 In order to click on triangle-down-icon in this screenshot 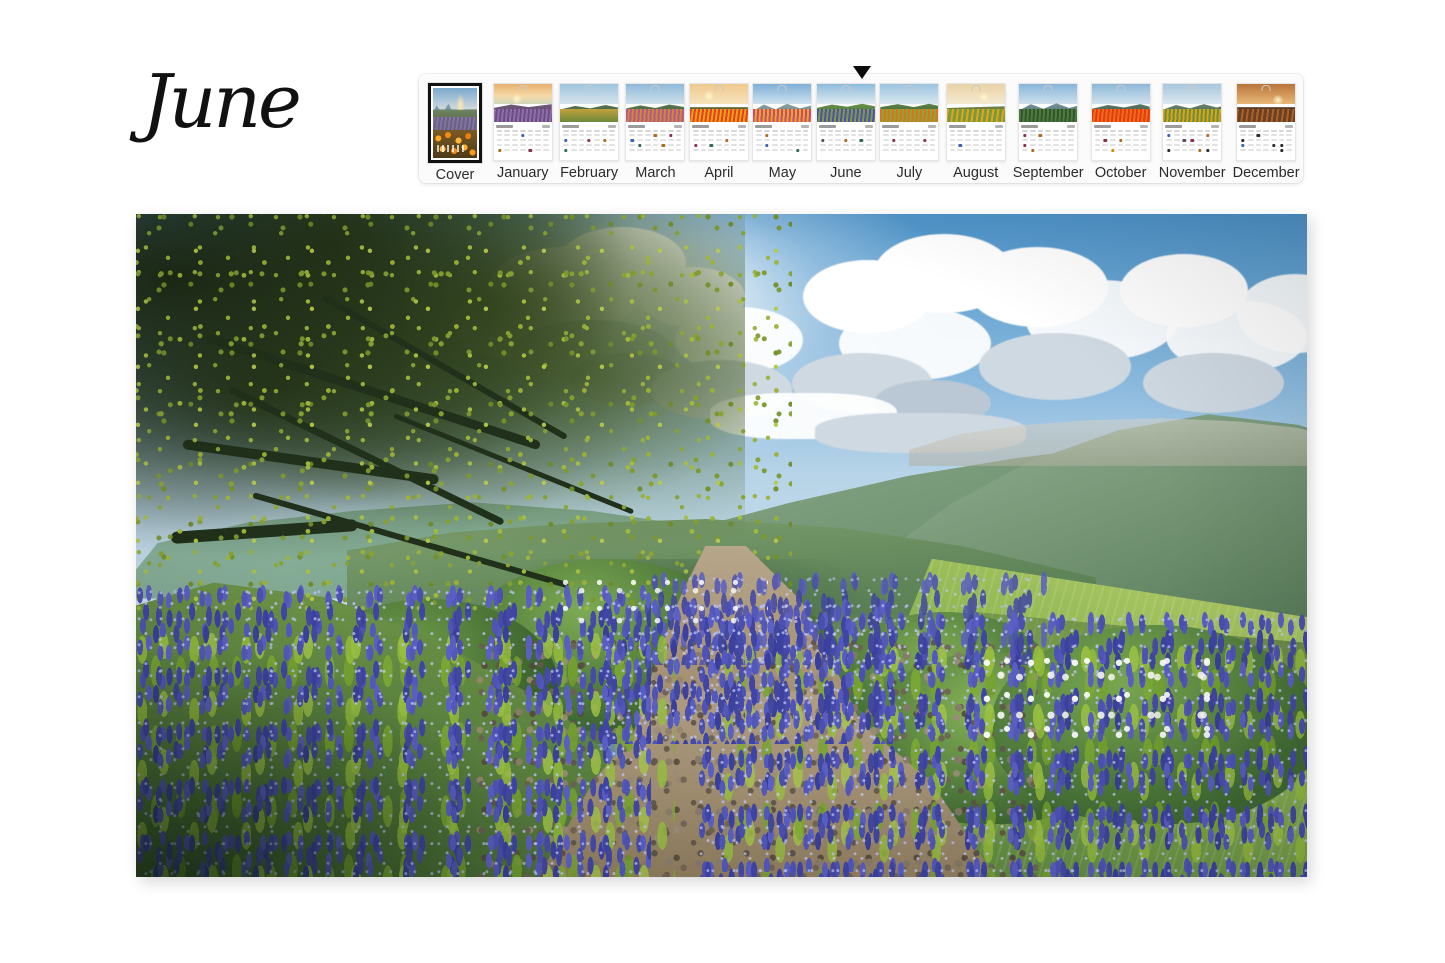, I will do `click(862, 72)`.